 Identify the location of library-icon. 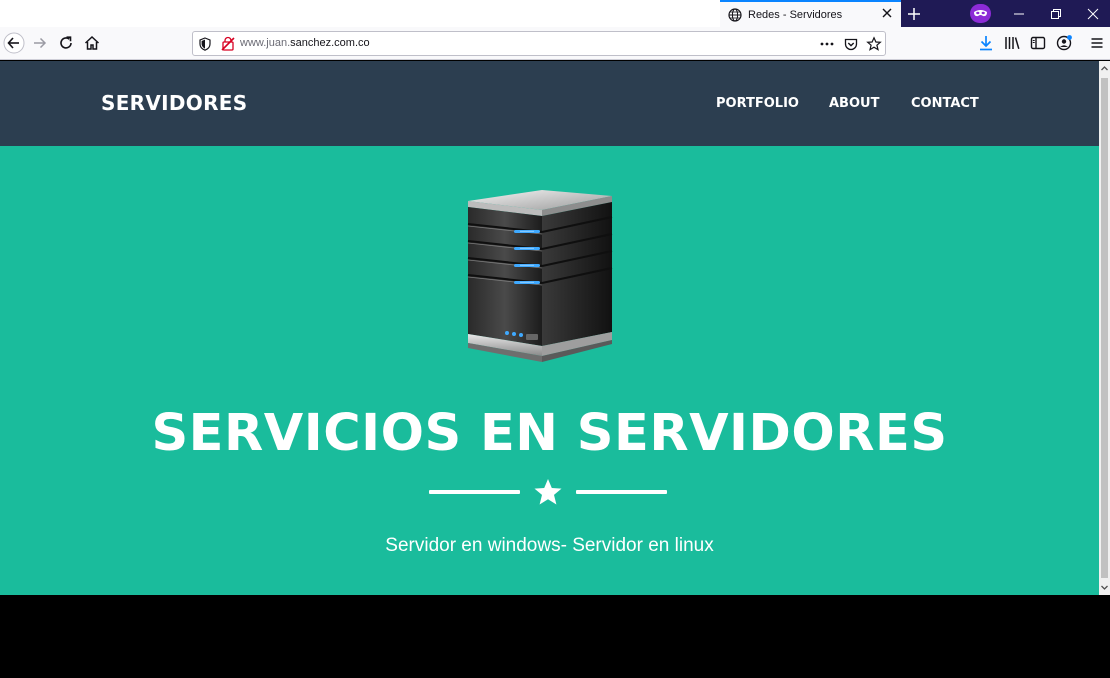
(1012, 43).